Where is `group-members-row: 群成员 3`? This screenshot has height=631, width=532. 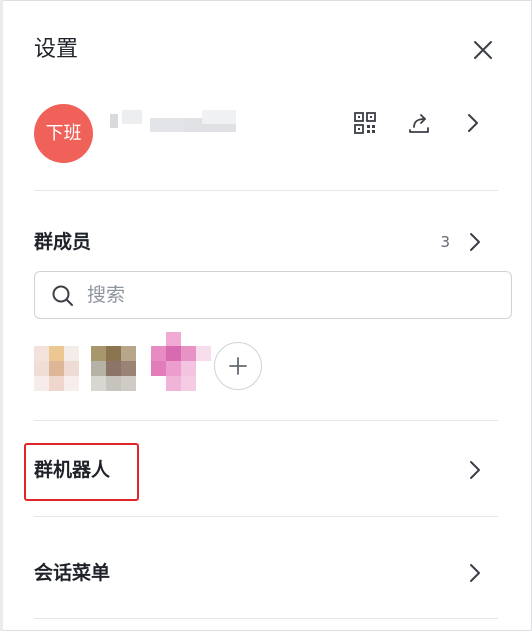
group-members-row: 群成员 3 is located at coordinates (266, 242).